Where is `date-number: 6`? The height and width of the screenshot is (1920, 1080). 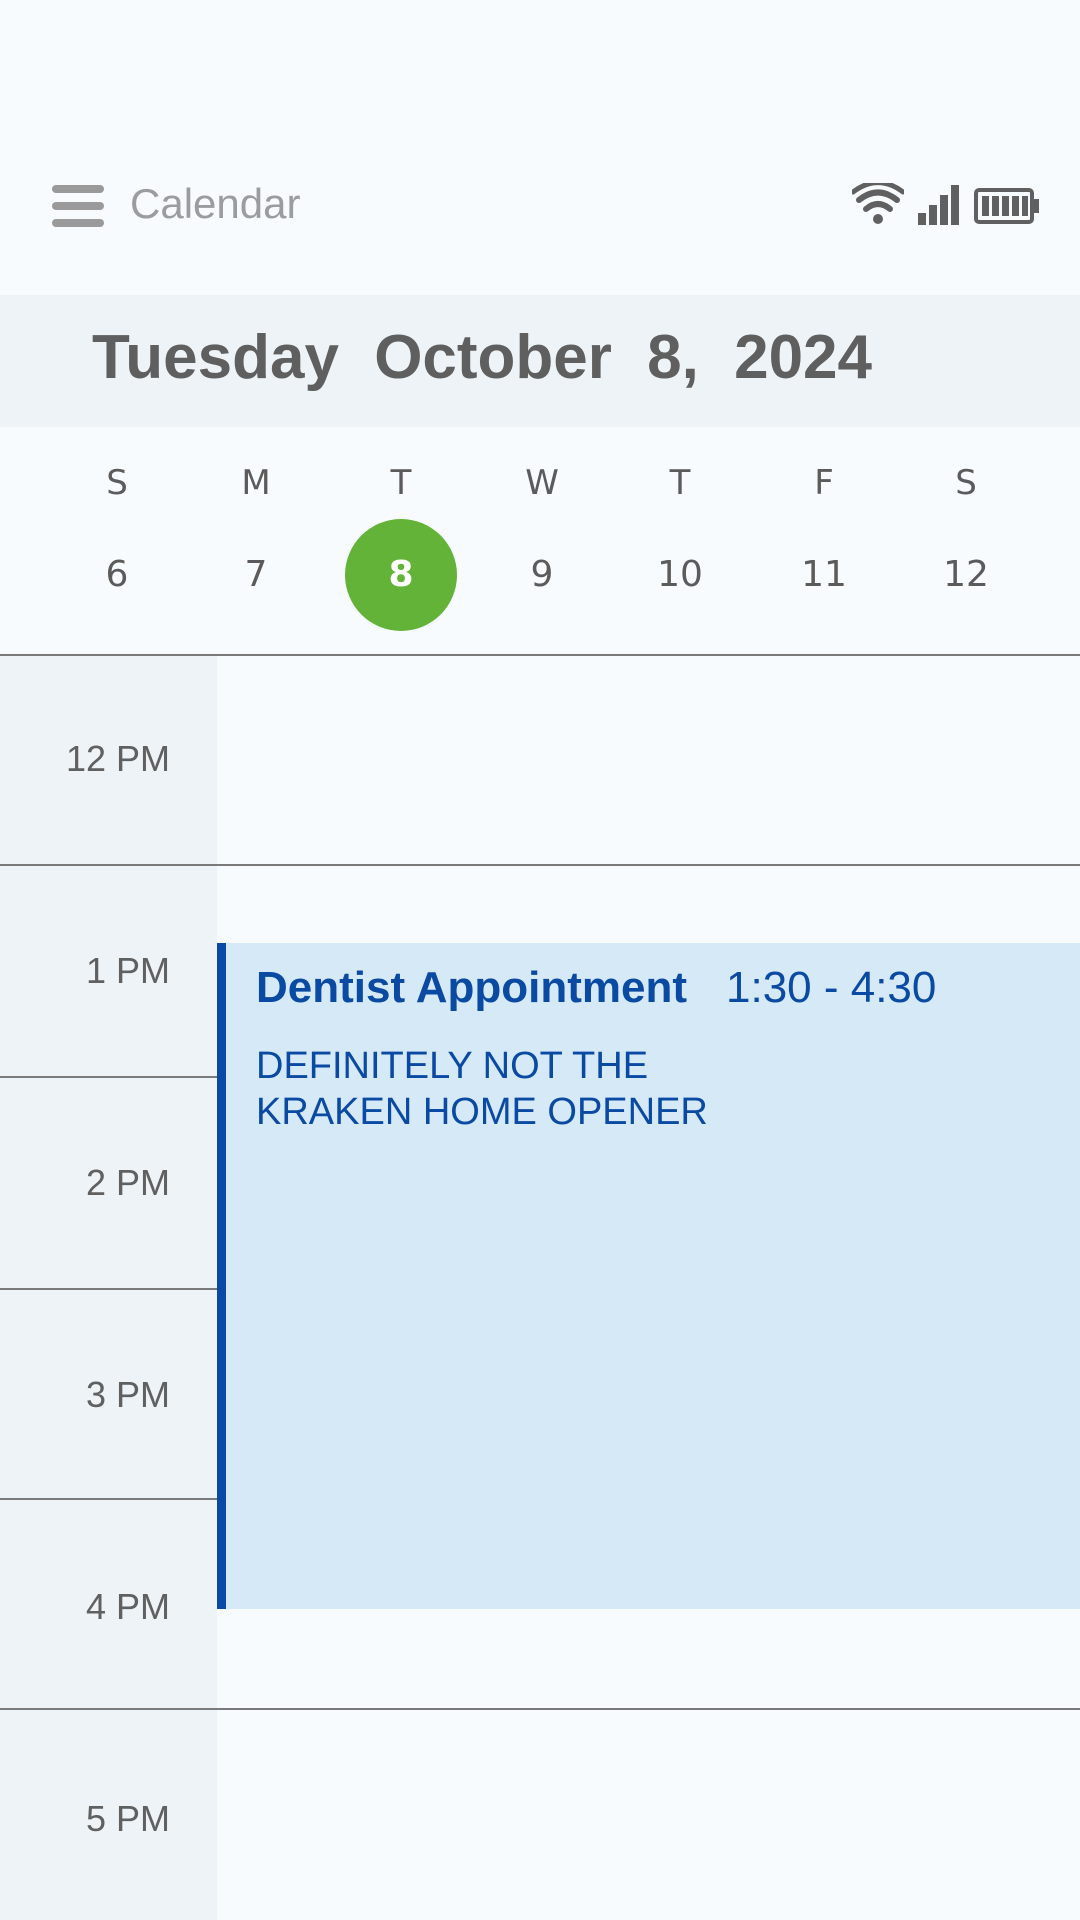
date-number: 6 is located at coordinates (117, 575).